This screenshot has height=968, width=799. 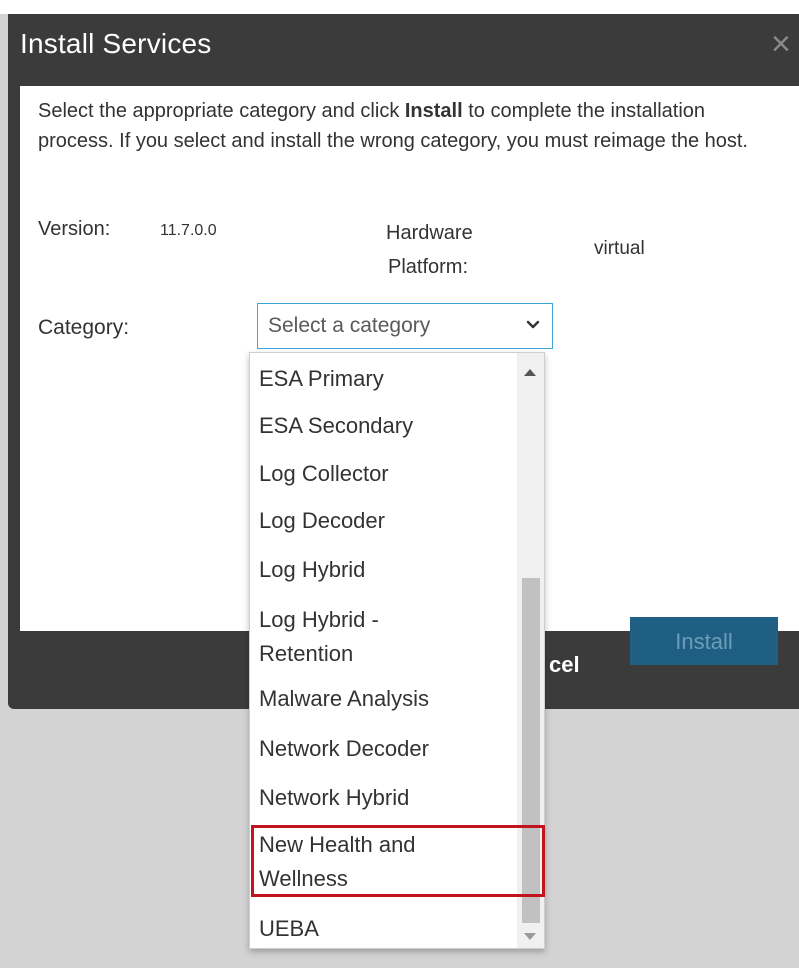 What do you see at coordinates (531, 750) in the screenshot?
I see `scrollbar-thumb` at bounding box center [531, 750].